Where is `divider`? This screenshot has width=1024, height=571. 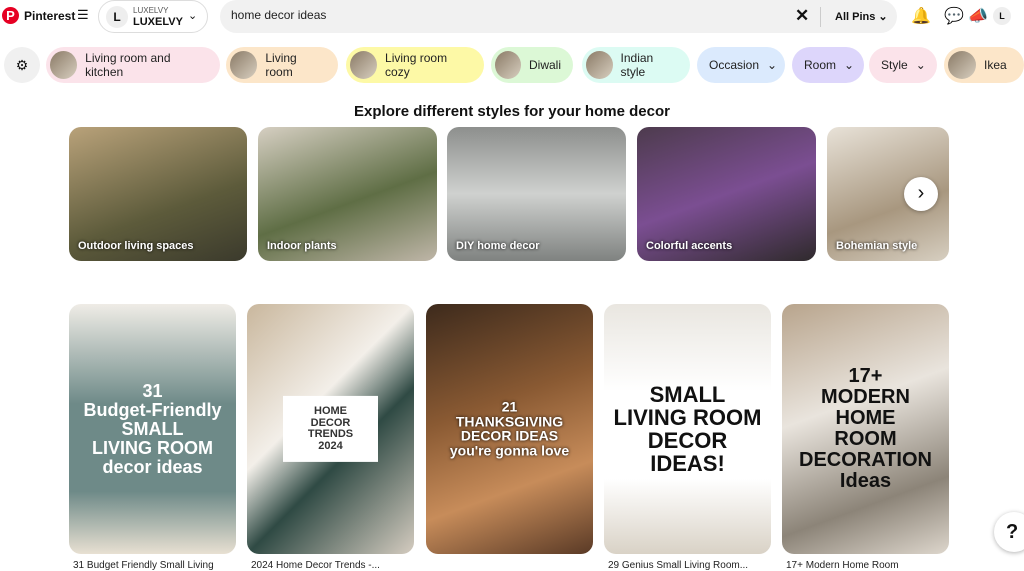 divider is located at coordinates (820, 17).